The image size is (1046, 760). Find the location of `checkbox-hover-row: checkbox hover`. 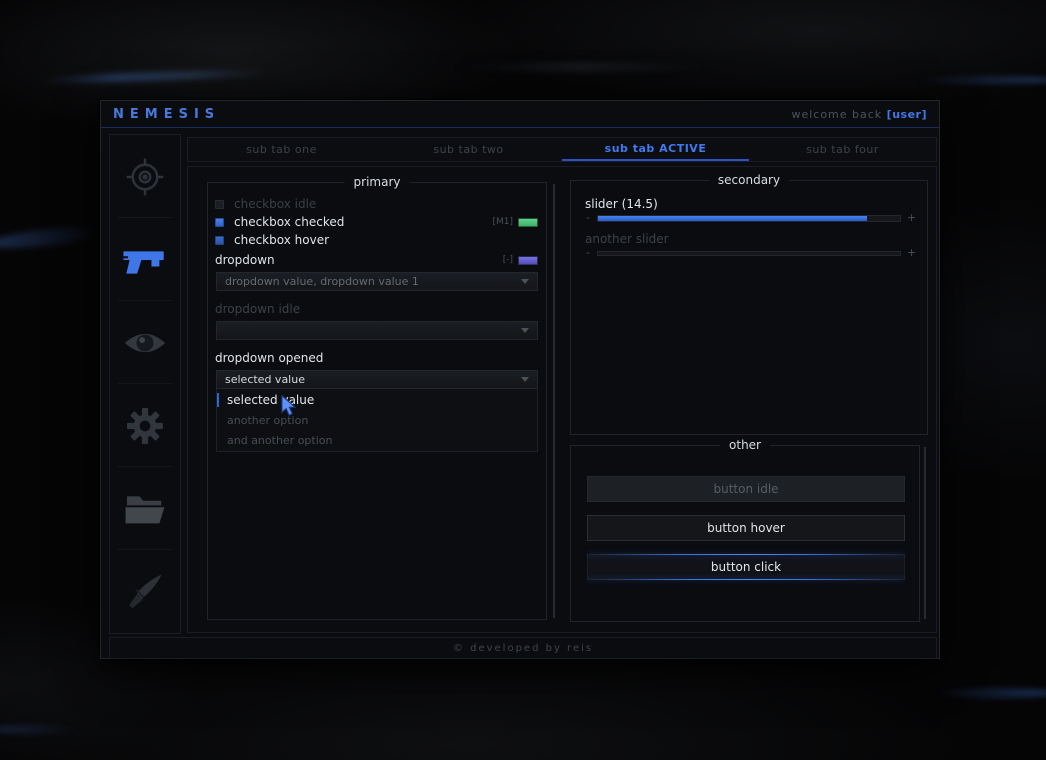

checkbox-hover-row: checkbox hover is located at coordinates (377, 240).